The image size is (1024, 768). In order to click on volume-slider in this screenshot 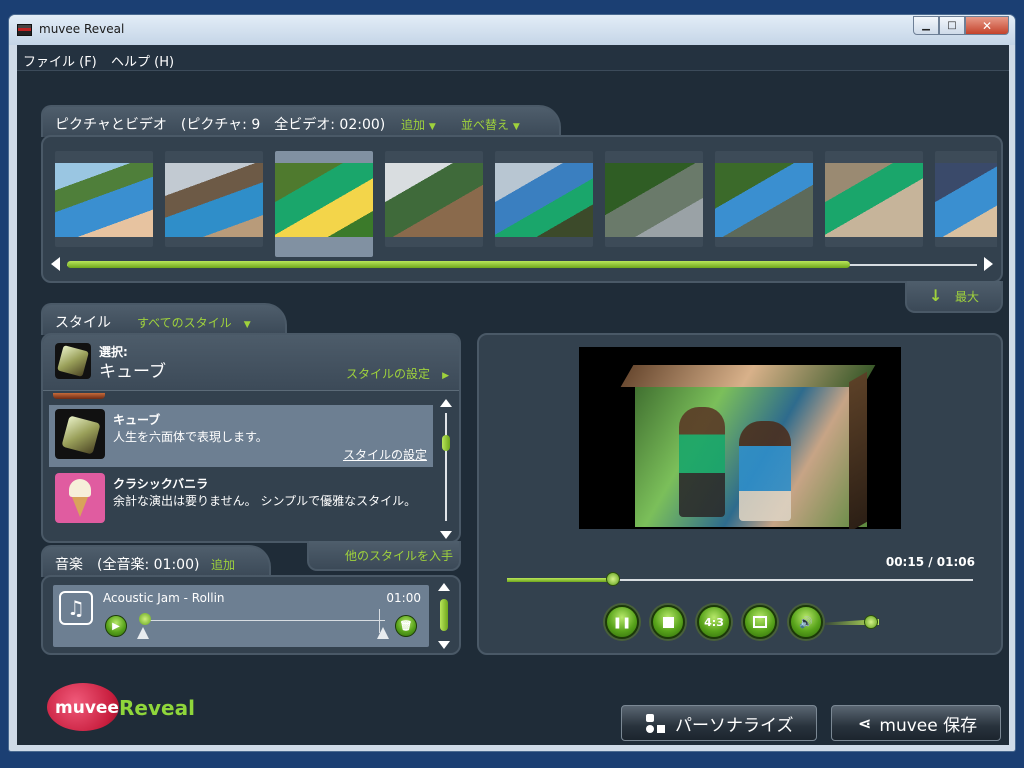, I will do `click(852, 622)`.